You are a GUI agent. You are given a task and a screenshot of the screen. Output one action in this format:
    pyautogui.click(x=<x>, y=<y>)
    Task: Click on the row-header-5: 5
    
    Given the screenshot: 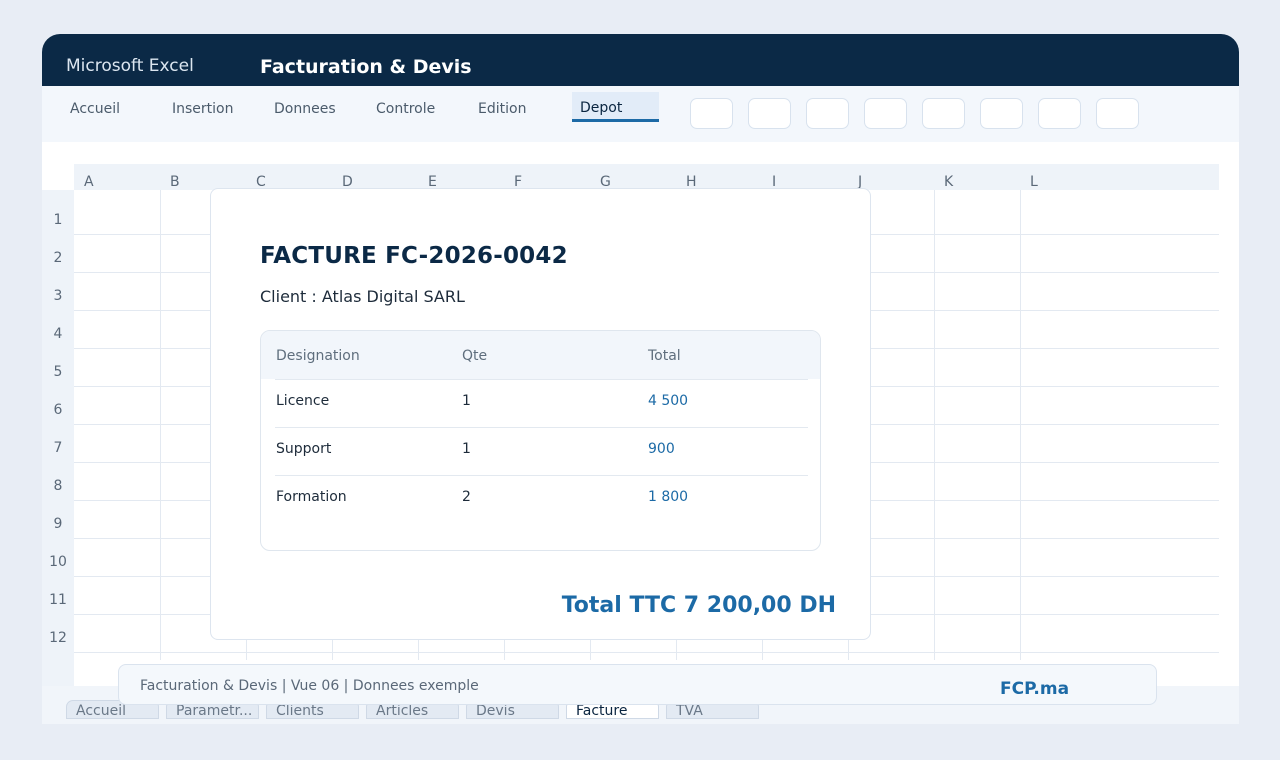 What is the action you would take?
    pyautogui.click(x=58, y=372)
    